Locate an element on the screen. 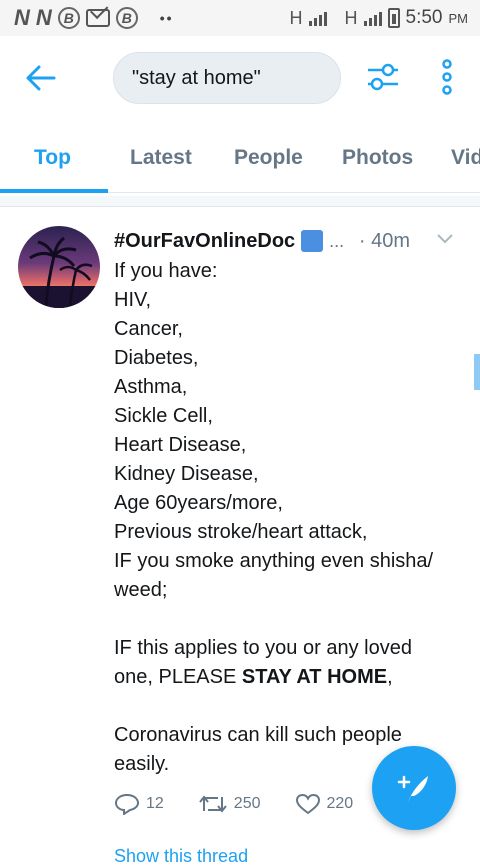 This screenshot has width=480, height=867. hospital-emoji-icon is located at coordinates (312, 241).